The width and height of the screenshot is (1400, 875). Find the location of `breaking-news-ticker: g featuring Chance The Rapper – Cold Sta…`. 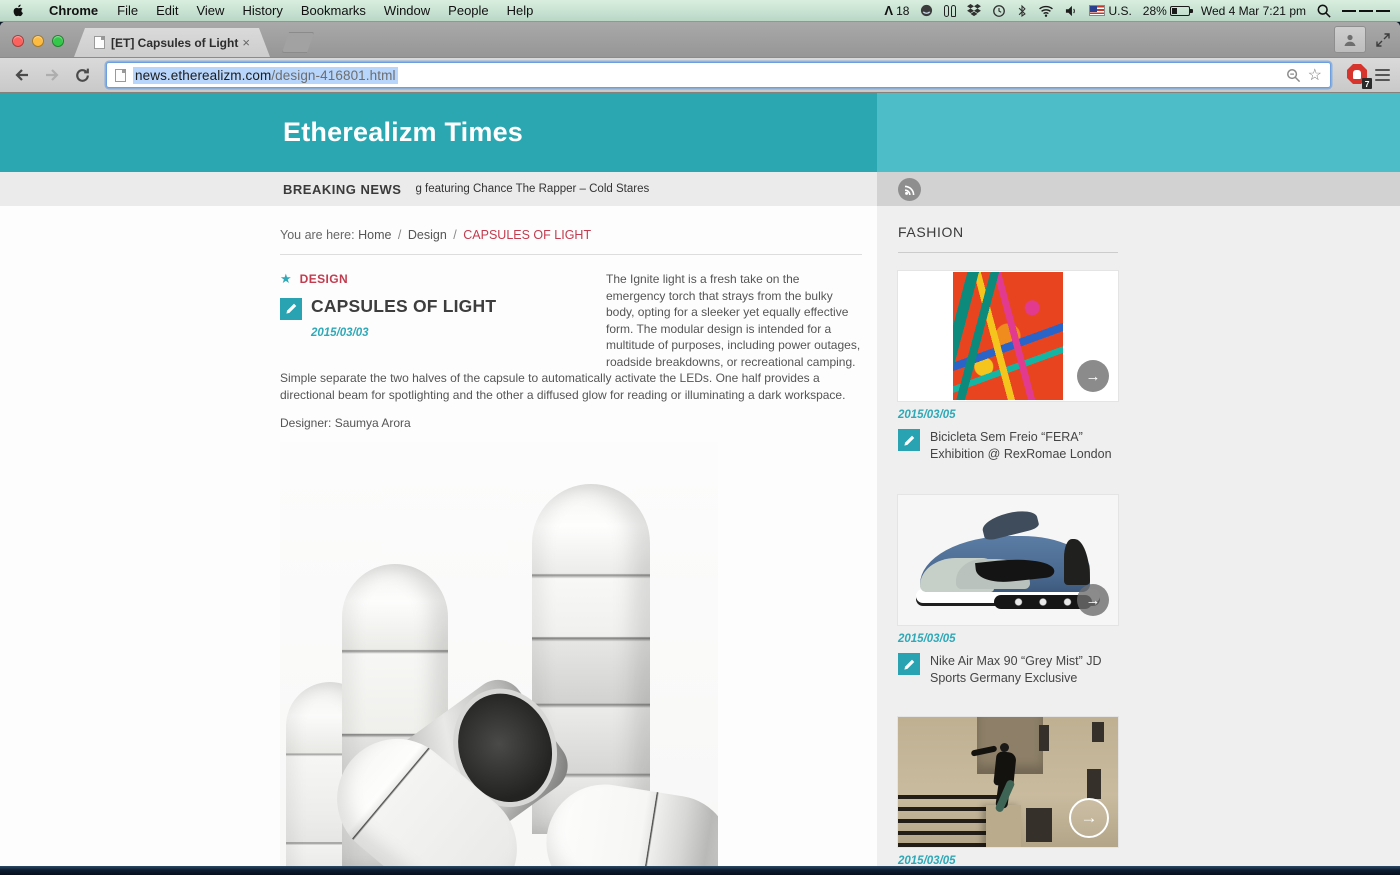

breaking-news-ticker: g featuring Chance The Rapper – Cold Sta… is located at coordinates (532, 189).